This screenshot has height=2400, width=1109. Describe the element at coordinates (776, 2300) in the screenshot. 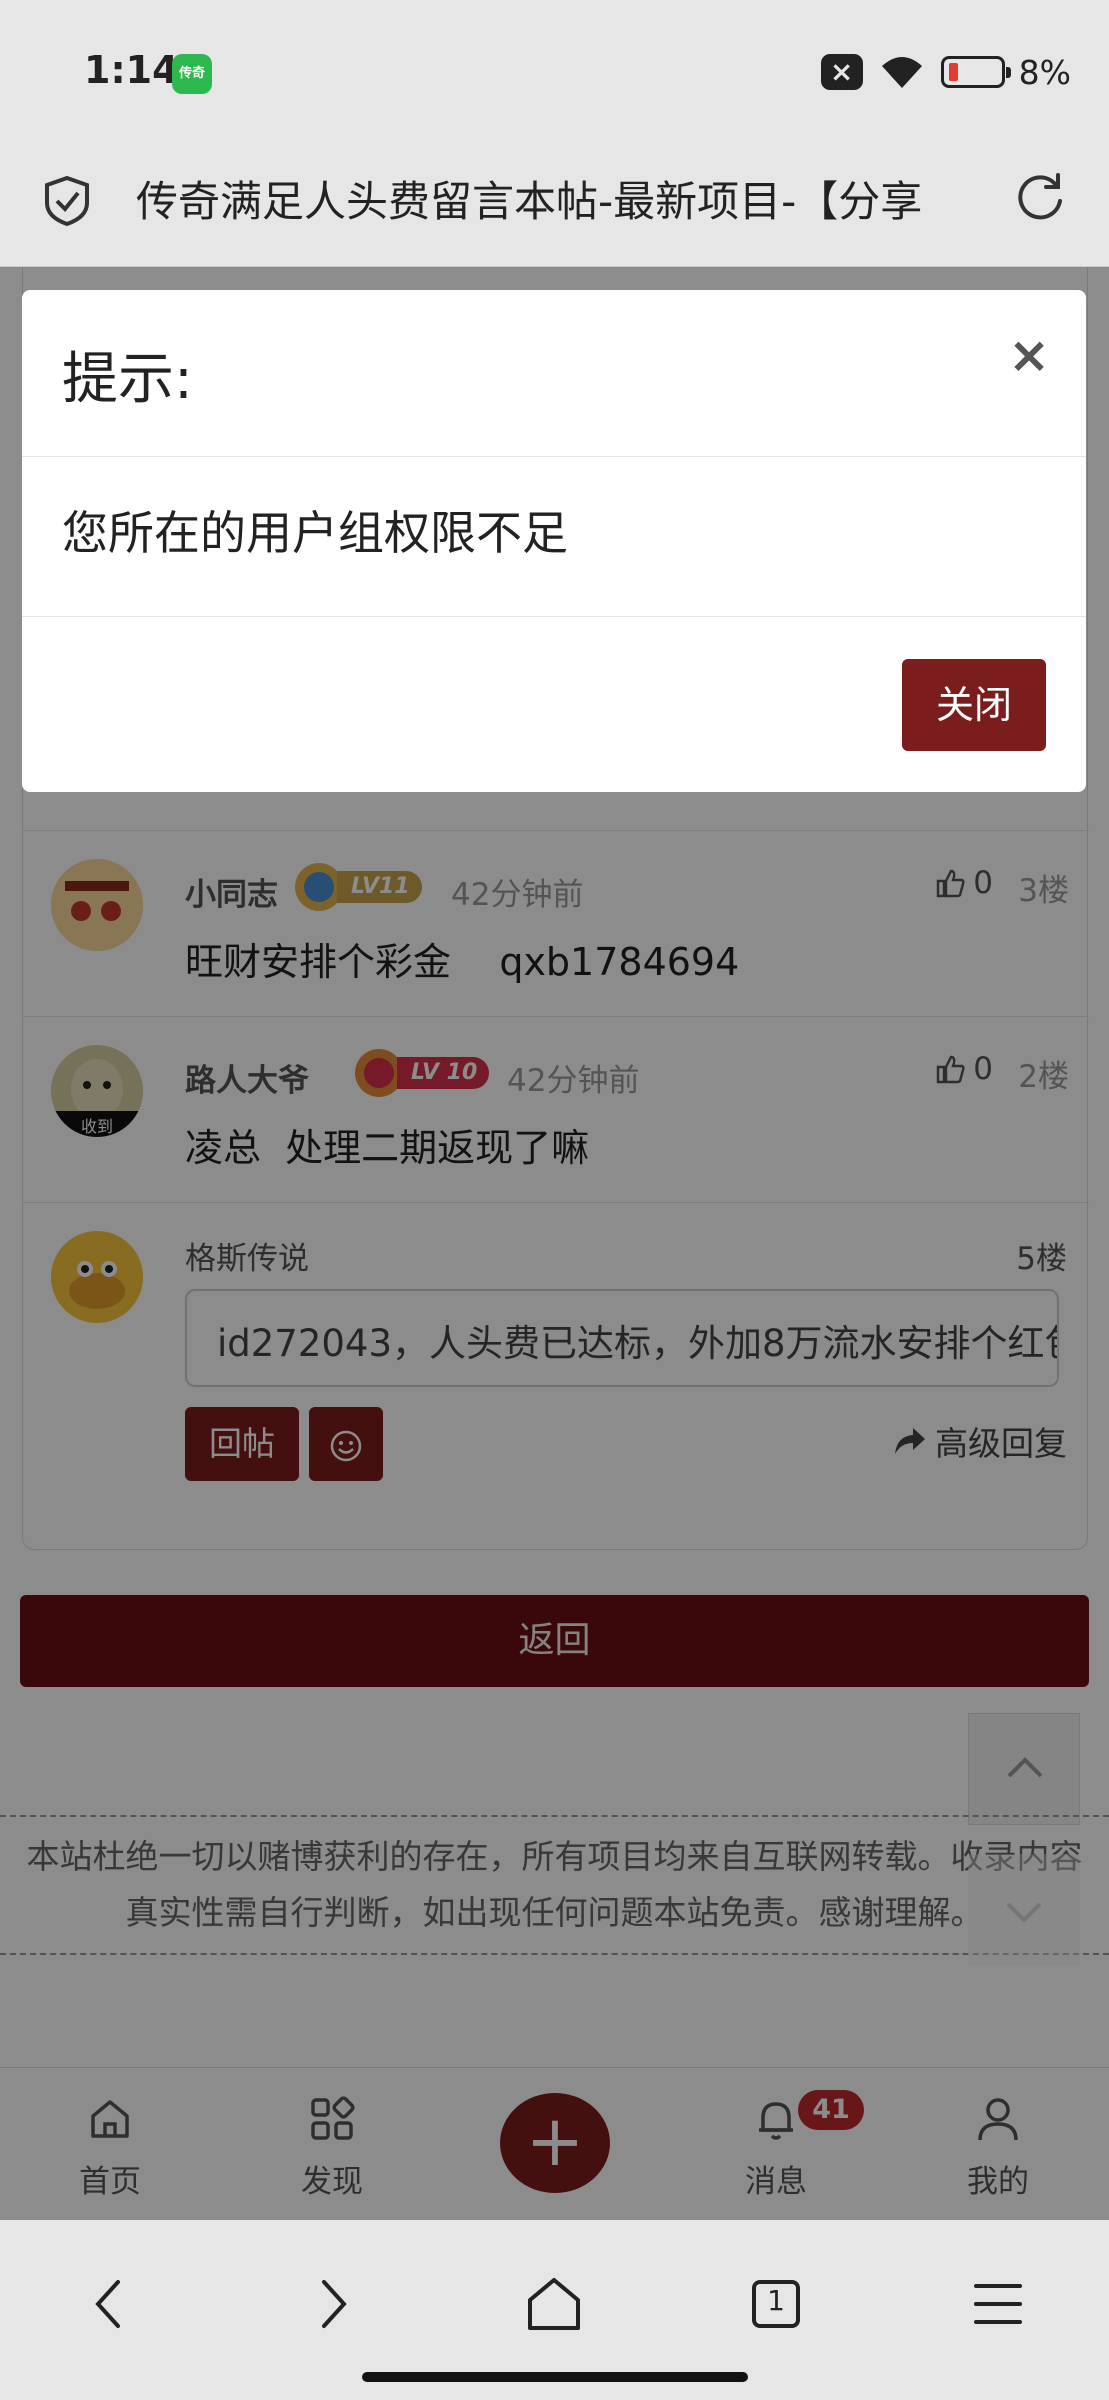

I see `tab-count: 1` at that location.